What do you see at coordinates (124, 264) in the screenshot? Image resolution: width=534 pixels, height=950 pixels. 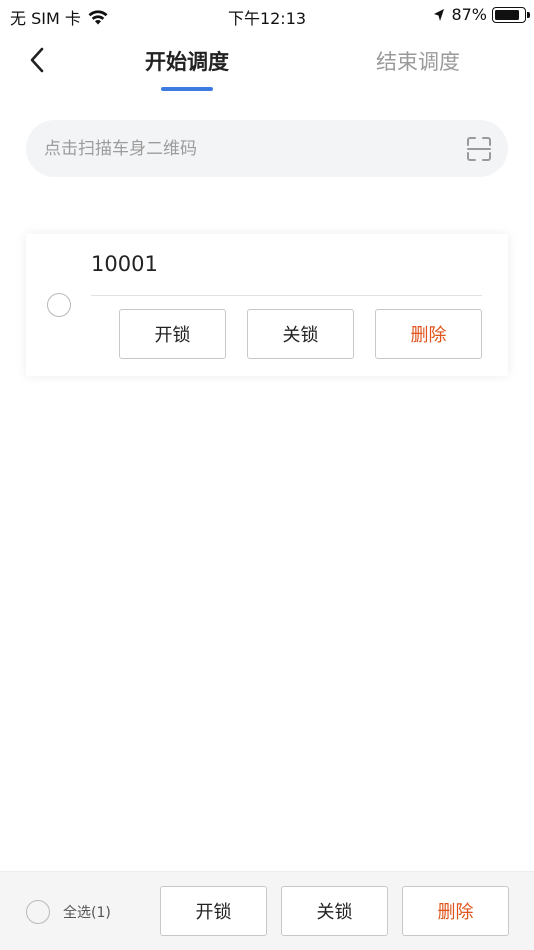 I see `vehicle-id: 10001` at bounding box center [124, 264].